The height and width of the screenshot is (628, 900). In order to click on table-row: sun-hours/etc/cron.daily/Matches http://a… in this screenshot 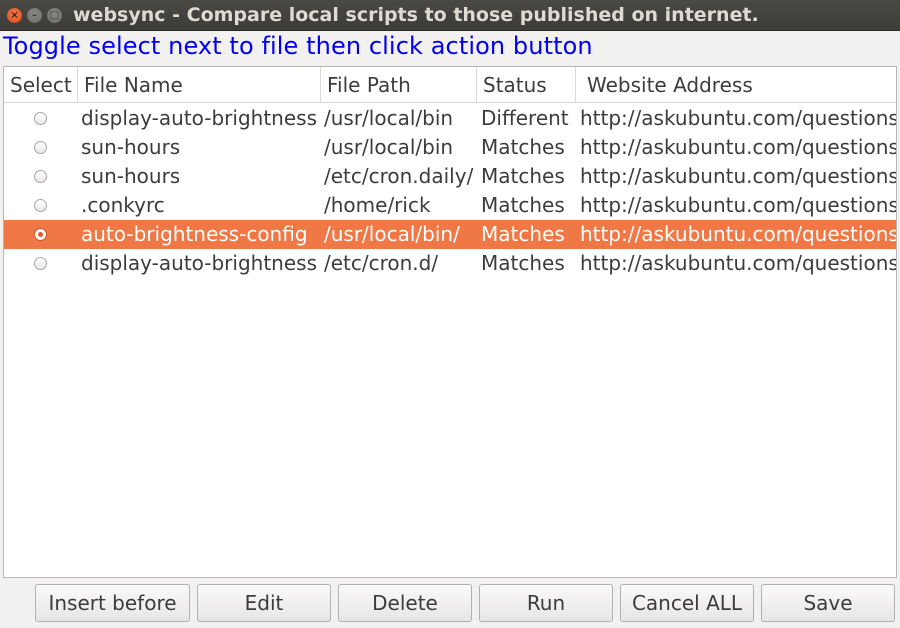, I will do `click(450, 176)`.